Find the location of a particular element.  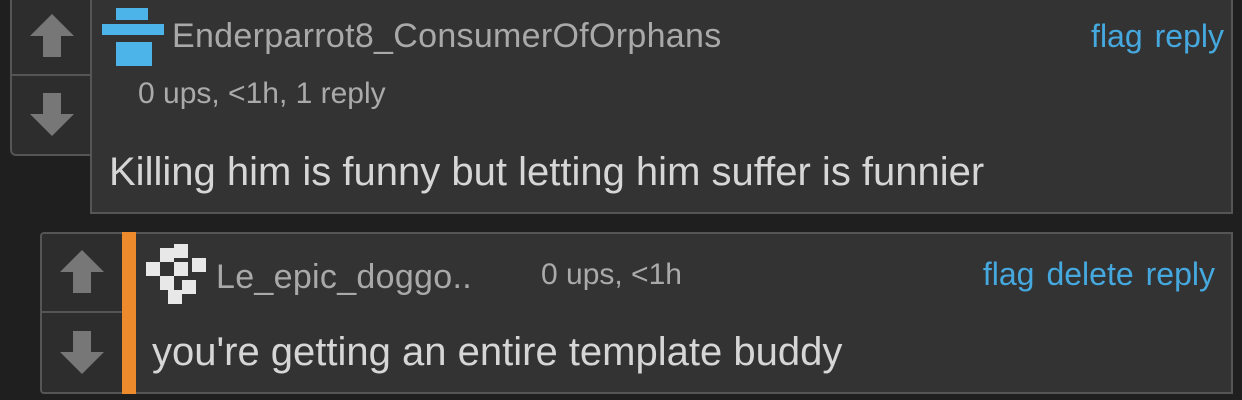

comment-meta: 0 ups, <1h is located at coordinates (611, 274).